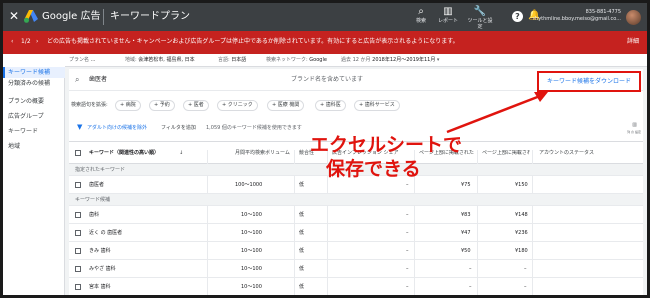 The height and width of the screenshot is (298, 650). I want to click on columns-icon: ▥, so click(634, 125).